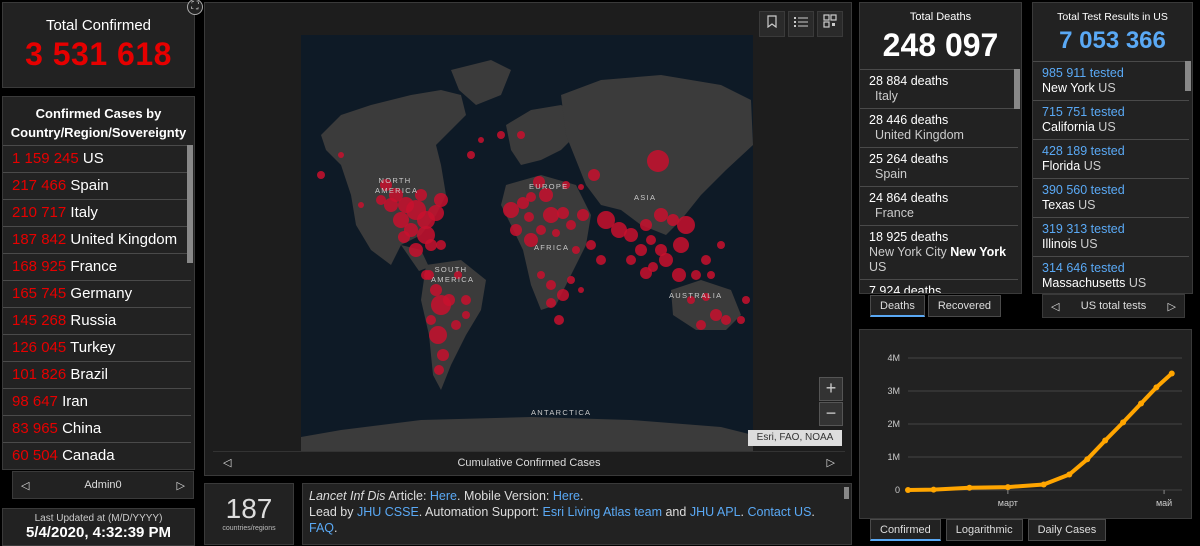 The image size is (1200, 546). What do you see at coordinates (830, 24) in the screenshot?
I see `qr-code-icon` at bounding box center [830, 24].